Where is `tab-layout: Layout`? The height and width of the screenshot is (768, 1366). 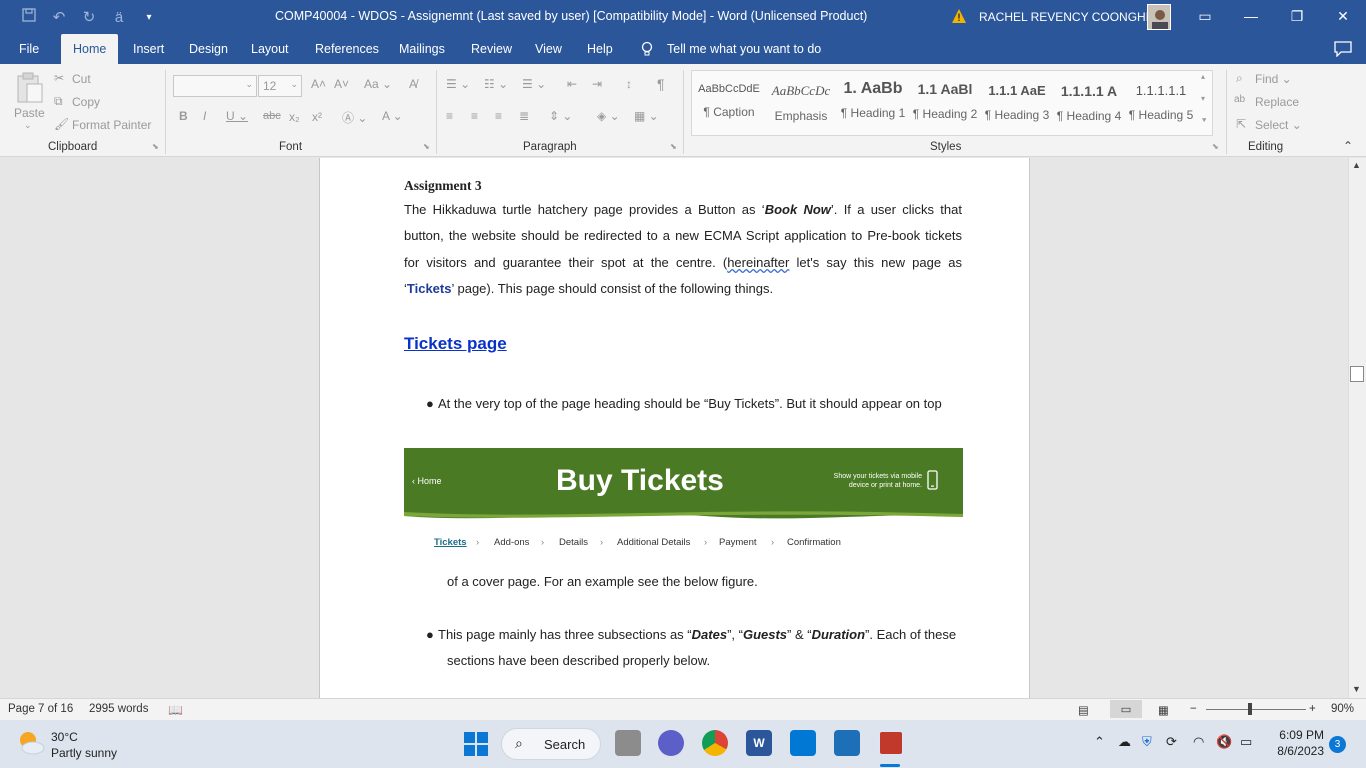 tab-layout: Layout is located at coordinates (270, 49).